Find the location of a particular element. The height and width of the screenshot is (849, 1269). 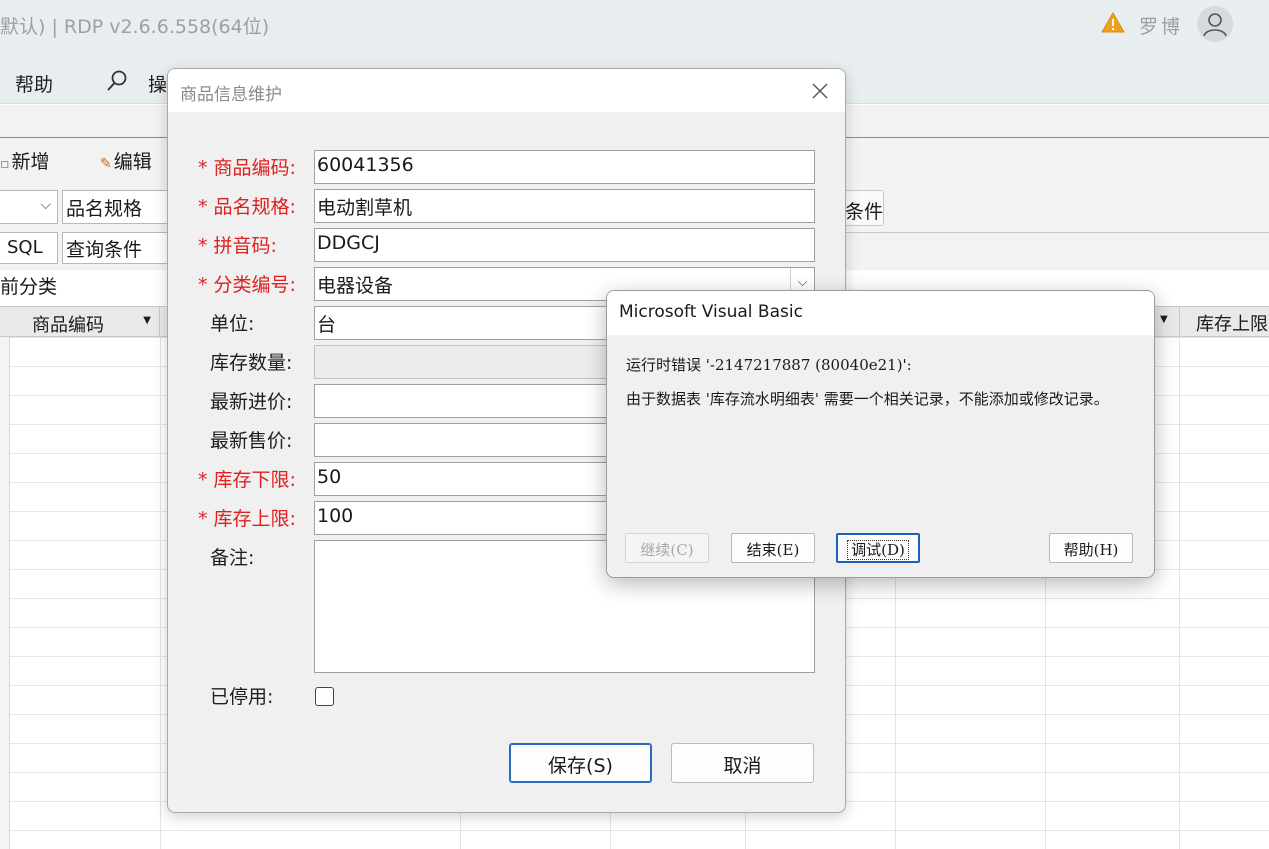

vb-titlebar: Microsoft Visual Basic is located at coordinates (880, 313).